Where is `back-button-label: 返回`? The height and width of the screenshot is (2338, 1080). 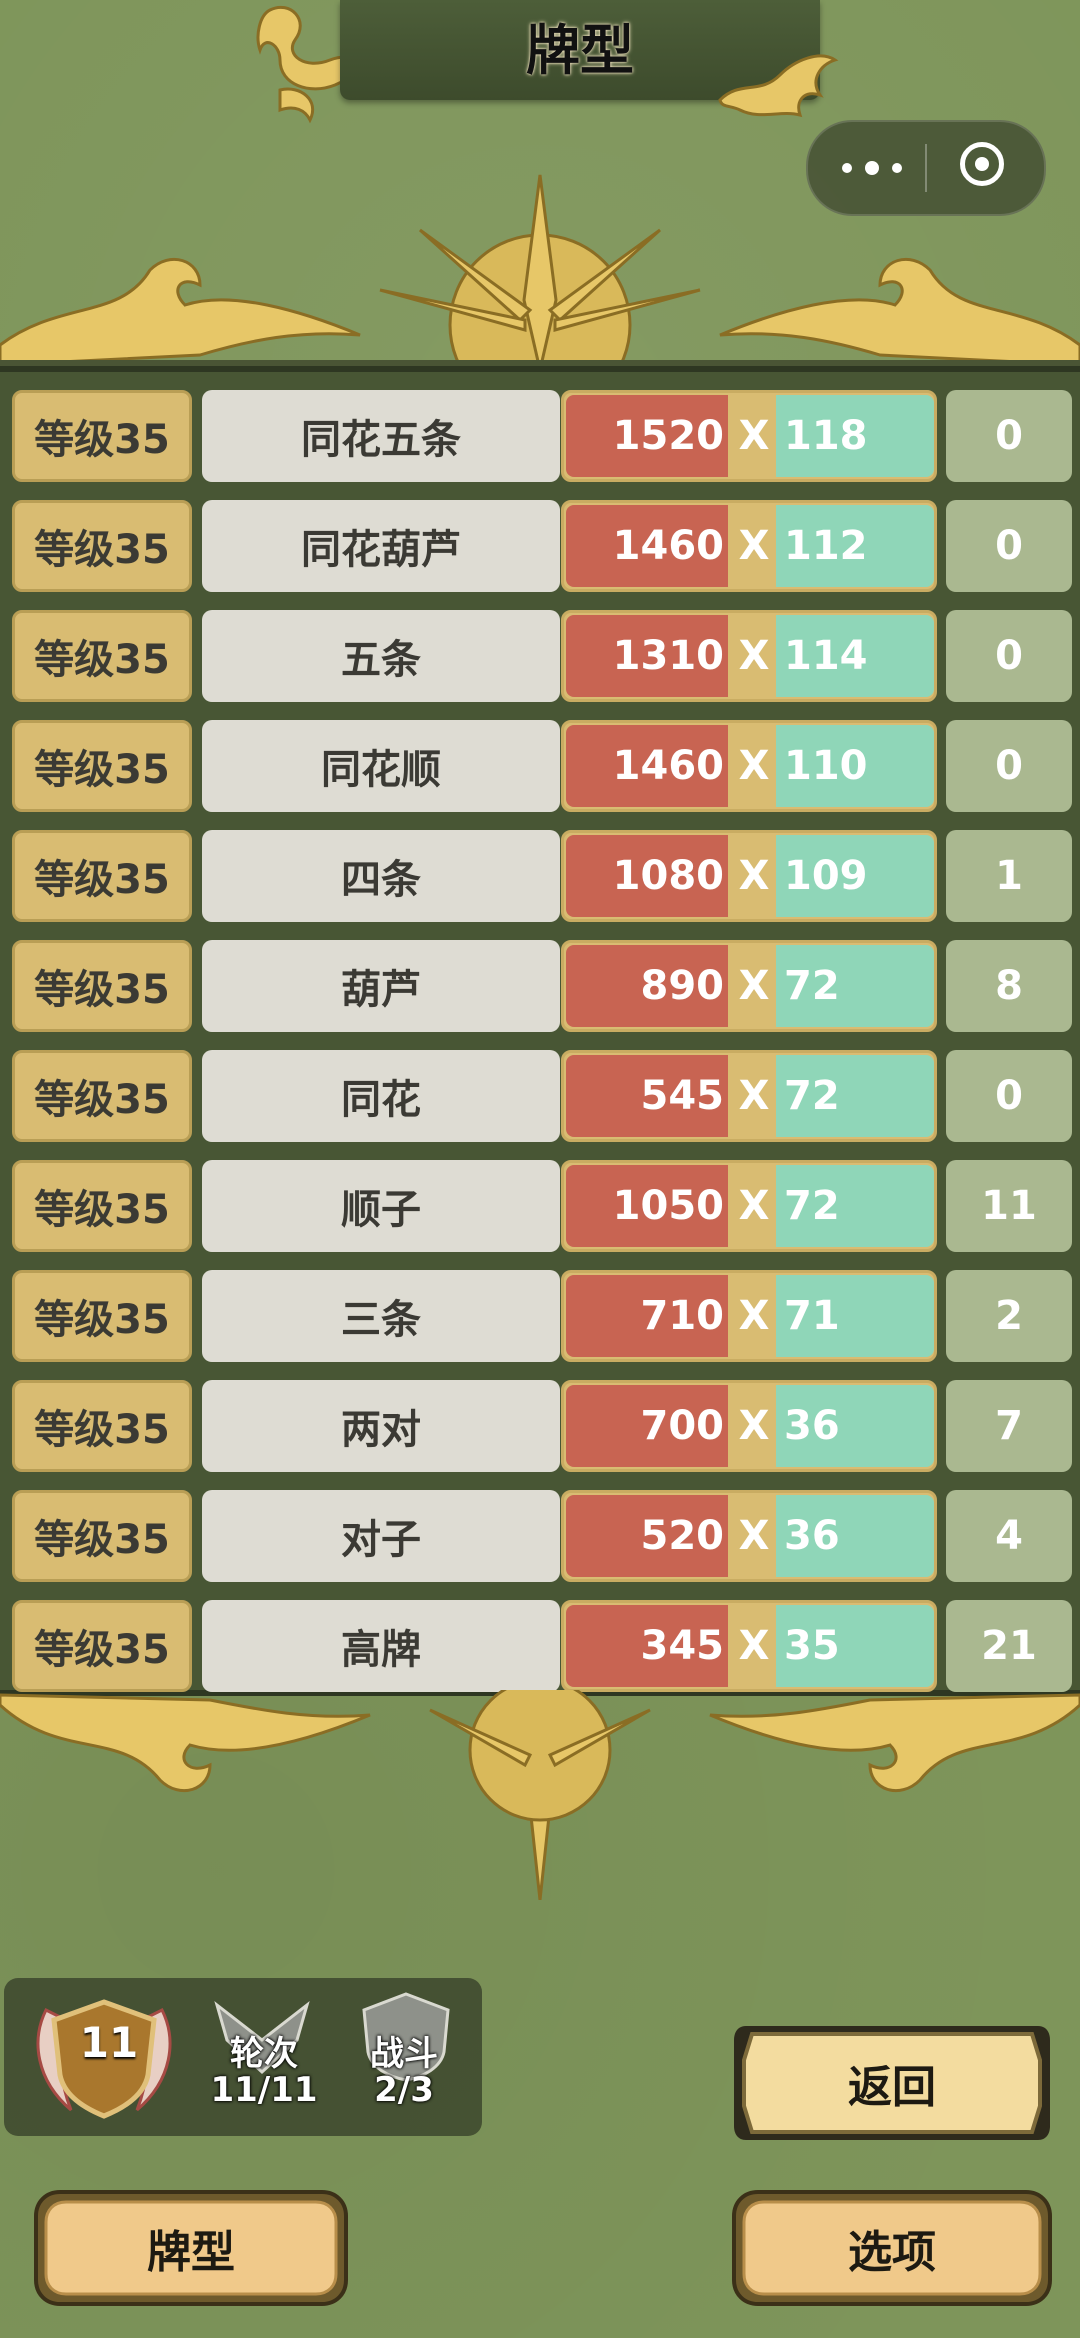
back-button-label: 返回 is located at coordinates (892, 2087).